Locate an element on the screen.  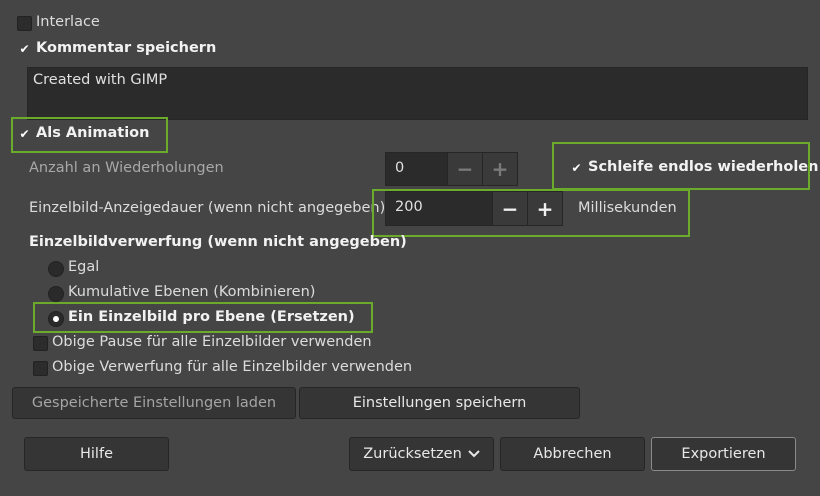
reset-button: Zurücksetzen is located at coordinates (421, 454).